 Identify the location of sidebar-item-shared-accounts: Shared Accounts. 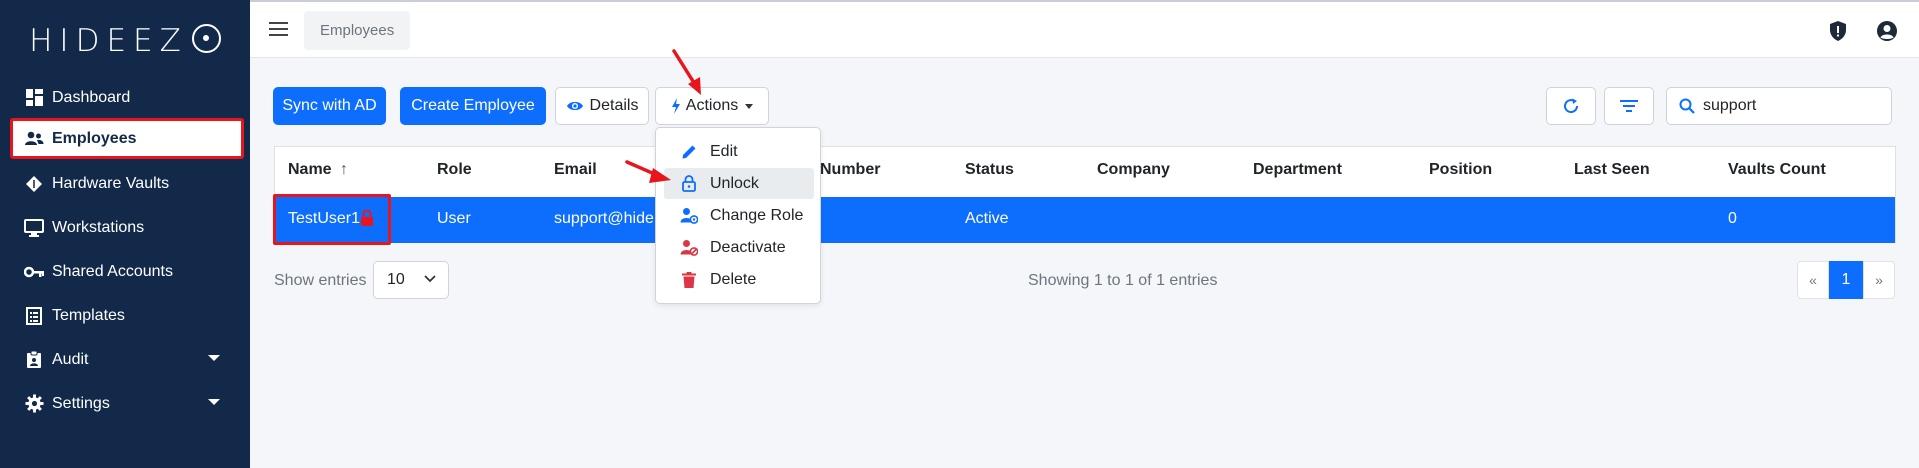
(127, 271).